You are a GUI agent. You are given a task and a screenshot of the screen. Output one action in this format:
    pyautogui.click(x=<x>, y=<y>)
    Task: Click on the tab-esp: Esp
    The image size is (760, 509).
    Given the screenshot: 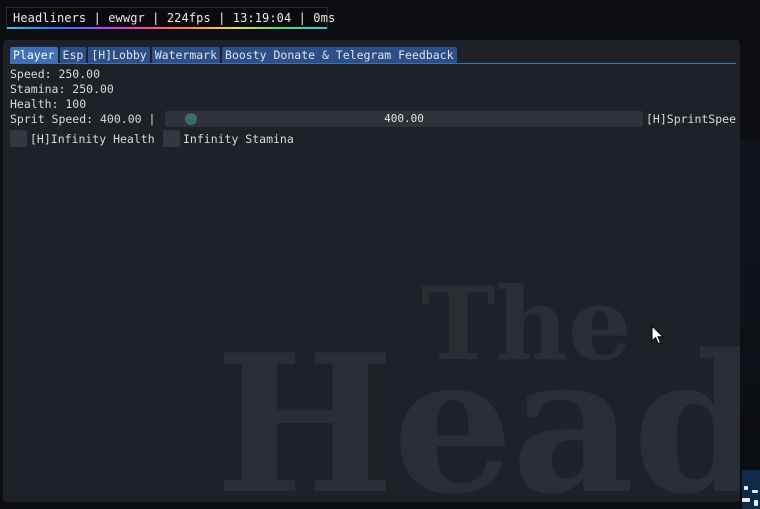 What is the action you would take?
    pyautogui.click(x=73, y=55)
    